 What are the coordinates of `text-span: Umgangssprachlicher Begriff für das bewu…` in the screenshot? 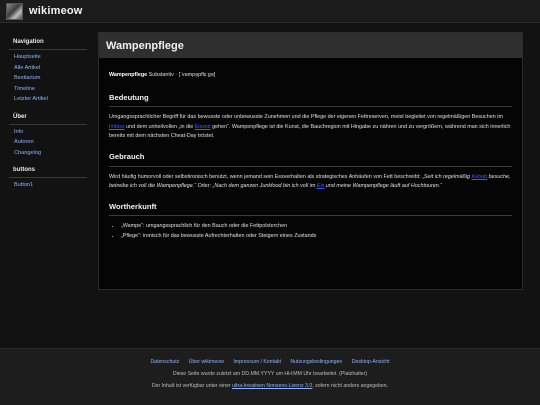 It's located at (306, 117).